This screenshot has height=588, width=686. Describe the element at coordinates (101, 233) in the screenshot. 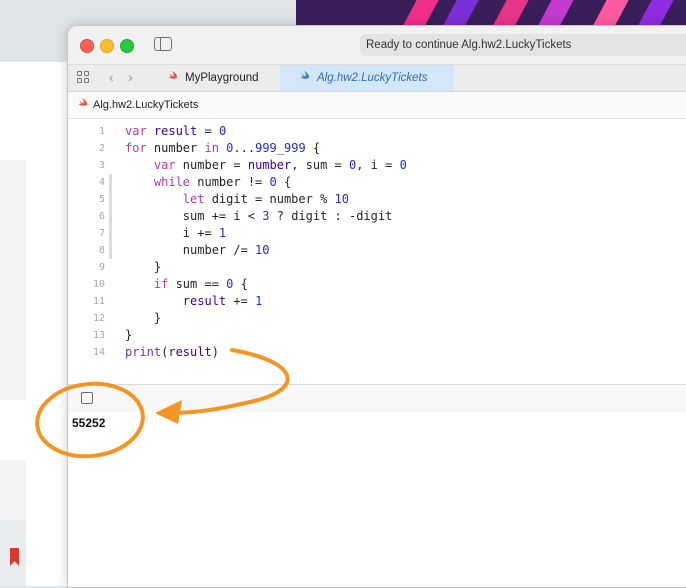

I see `line-number: 7` at that location.